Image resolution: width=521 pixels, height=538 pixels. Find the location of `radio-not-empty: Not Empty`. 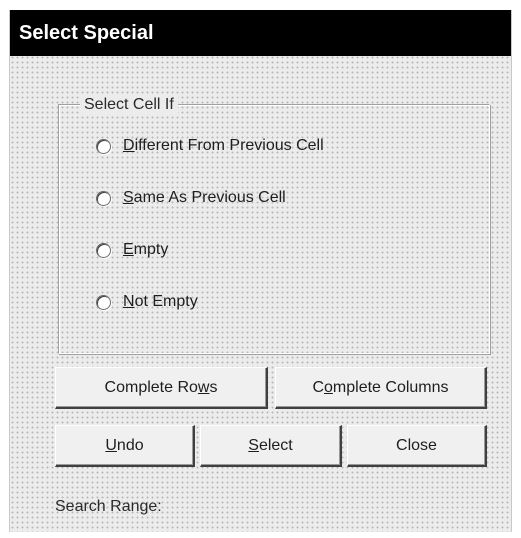

radio-not-empty: Not Empty is located at coordinates (147, 302).